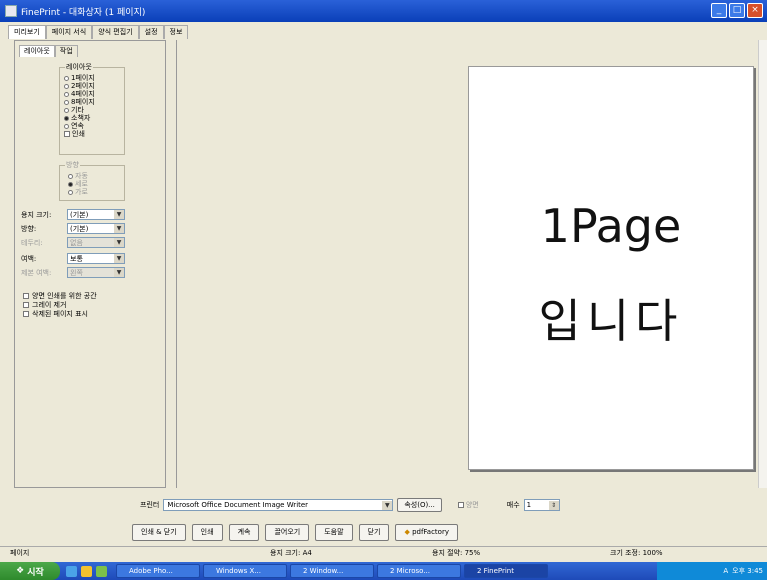  Describe the element at coordinates (37, 51) in the screenshot. I see `subtab-layout: 레이아웃` at that location.